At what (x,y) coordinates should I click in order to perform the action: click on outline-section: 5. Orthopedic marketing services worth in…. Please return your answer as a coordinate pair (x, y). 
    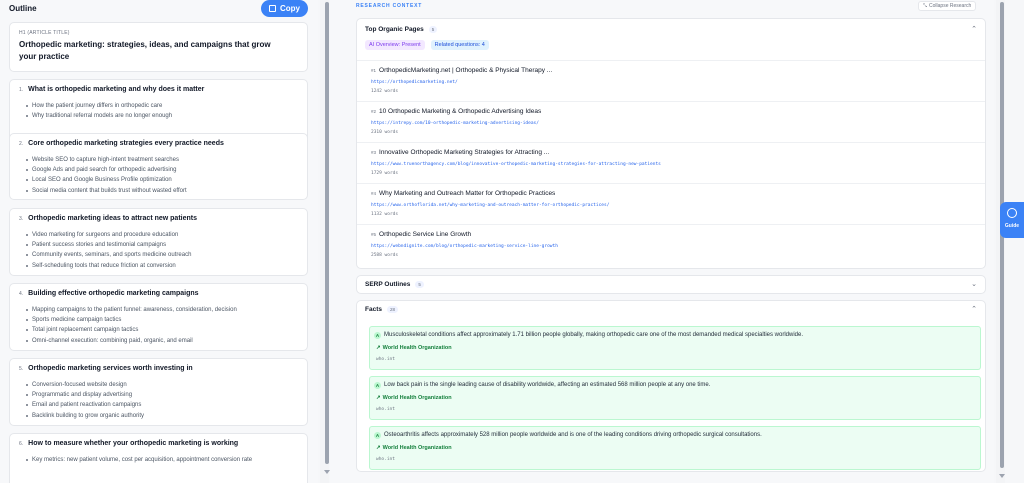
    Looking at the image, I should click on (158, 392).